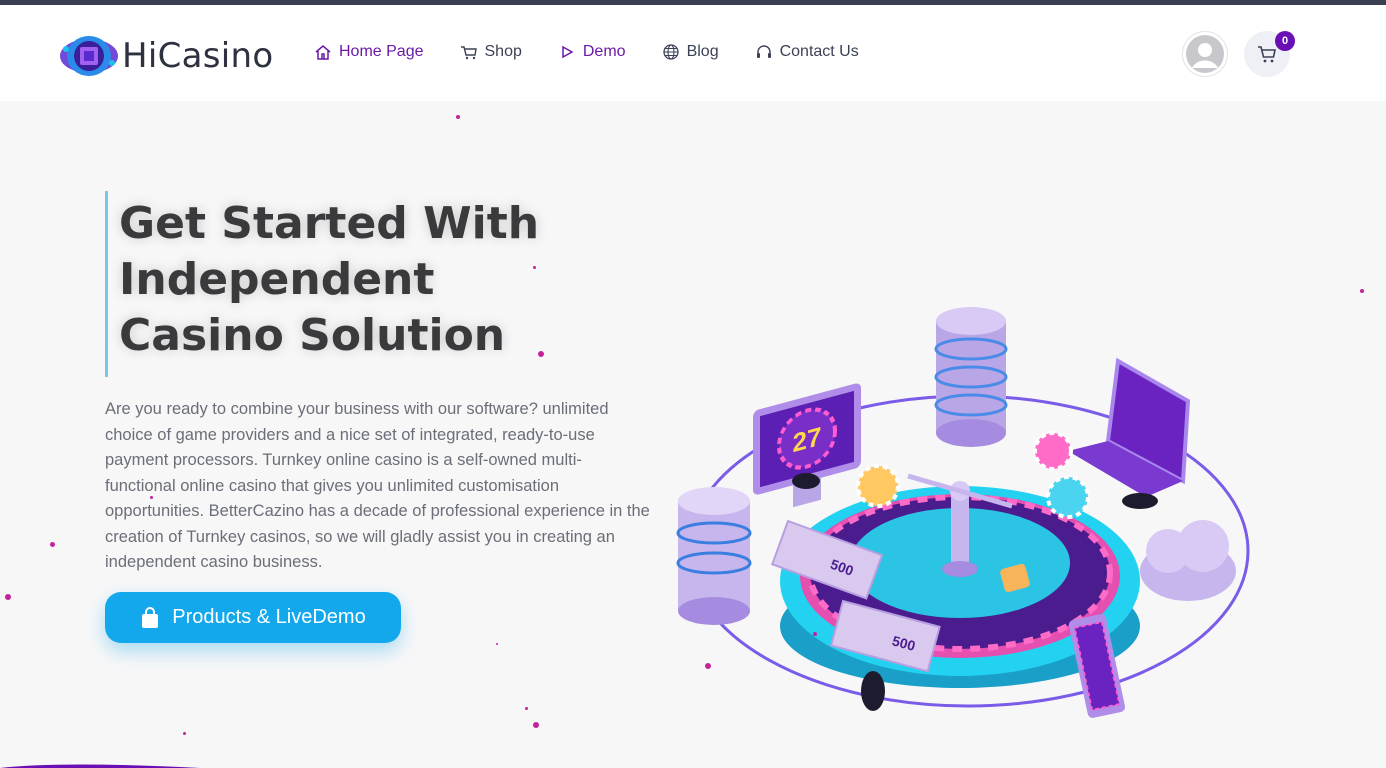 Image resolution: width=1386 pixels, height=768 pixels. Describe the element at coordinates (819, 51) in the screenshot. I see `nav-item-label: Contact Us` at that location.